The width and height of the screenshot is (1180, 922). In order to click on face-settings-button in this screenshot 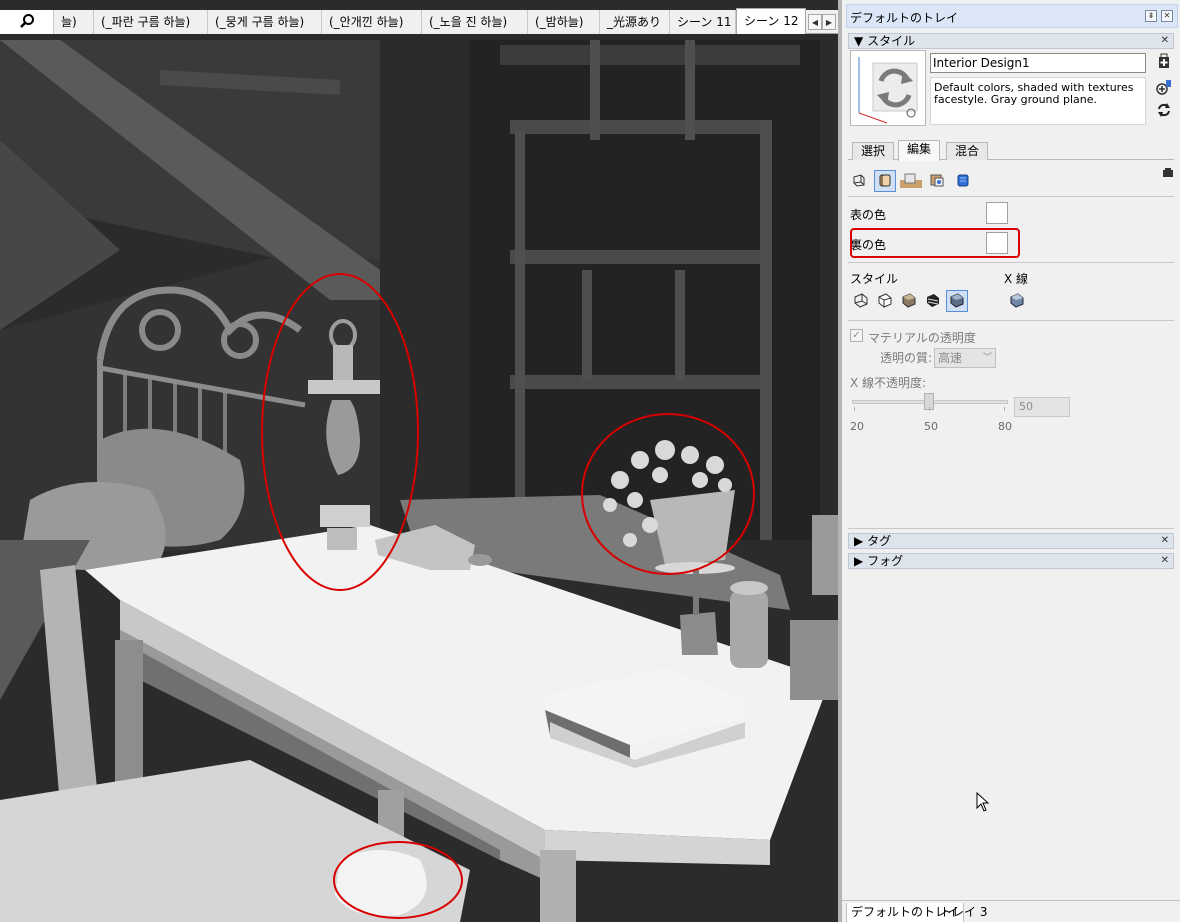, I will do `click(885, 181)`.